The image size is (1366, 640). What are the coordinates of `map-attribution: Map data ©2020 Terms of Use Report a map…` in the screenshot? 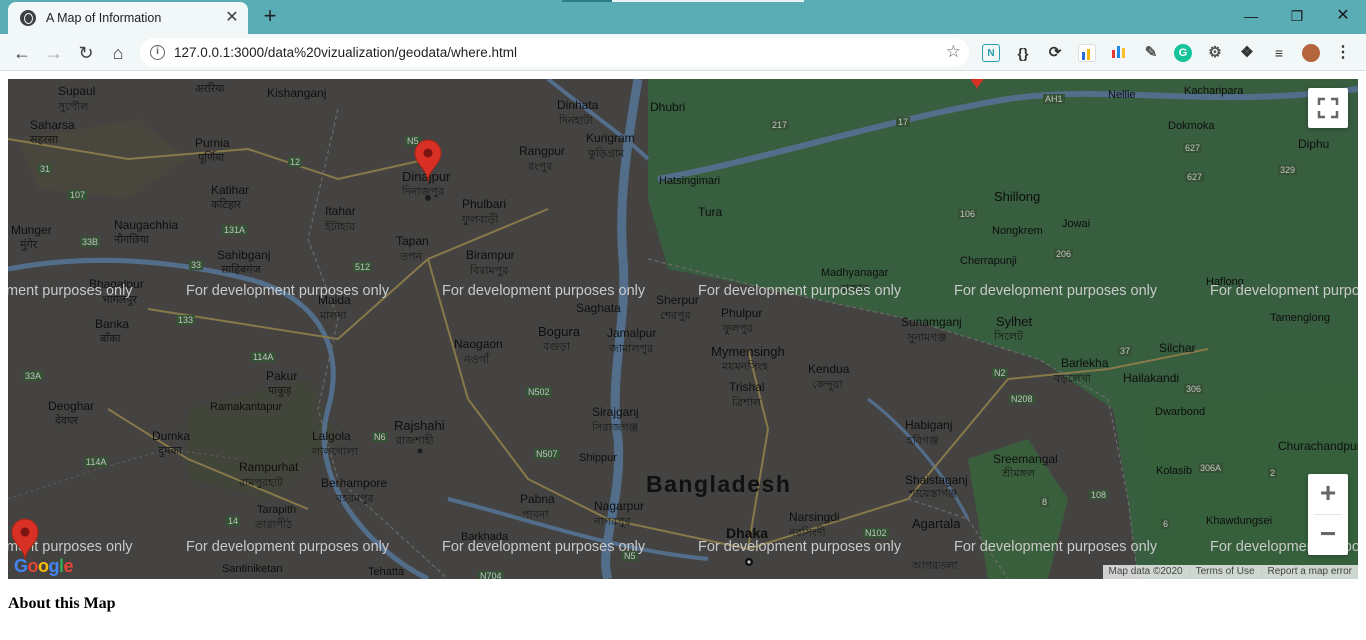 It's located at (1230, 572).